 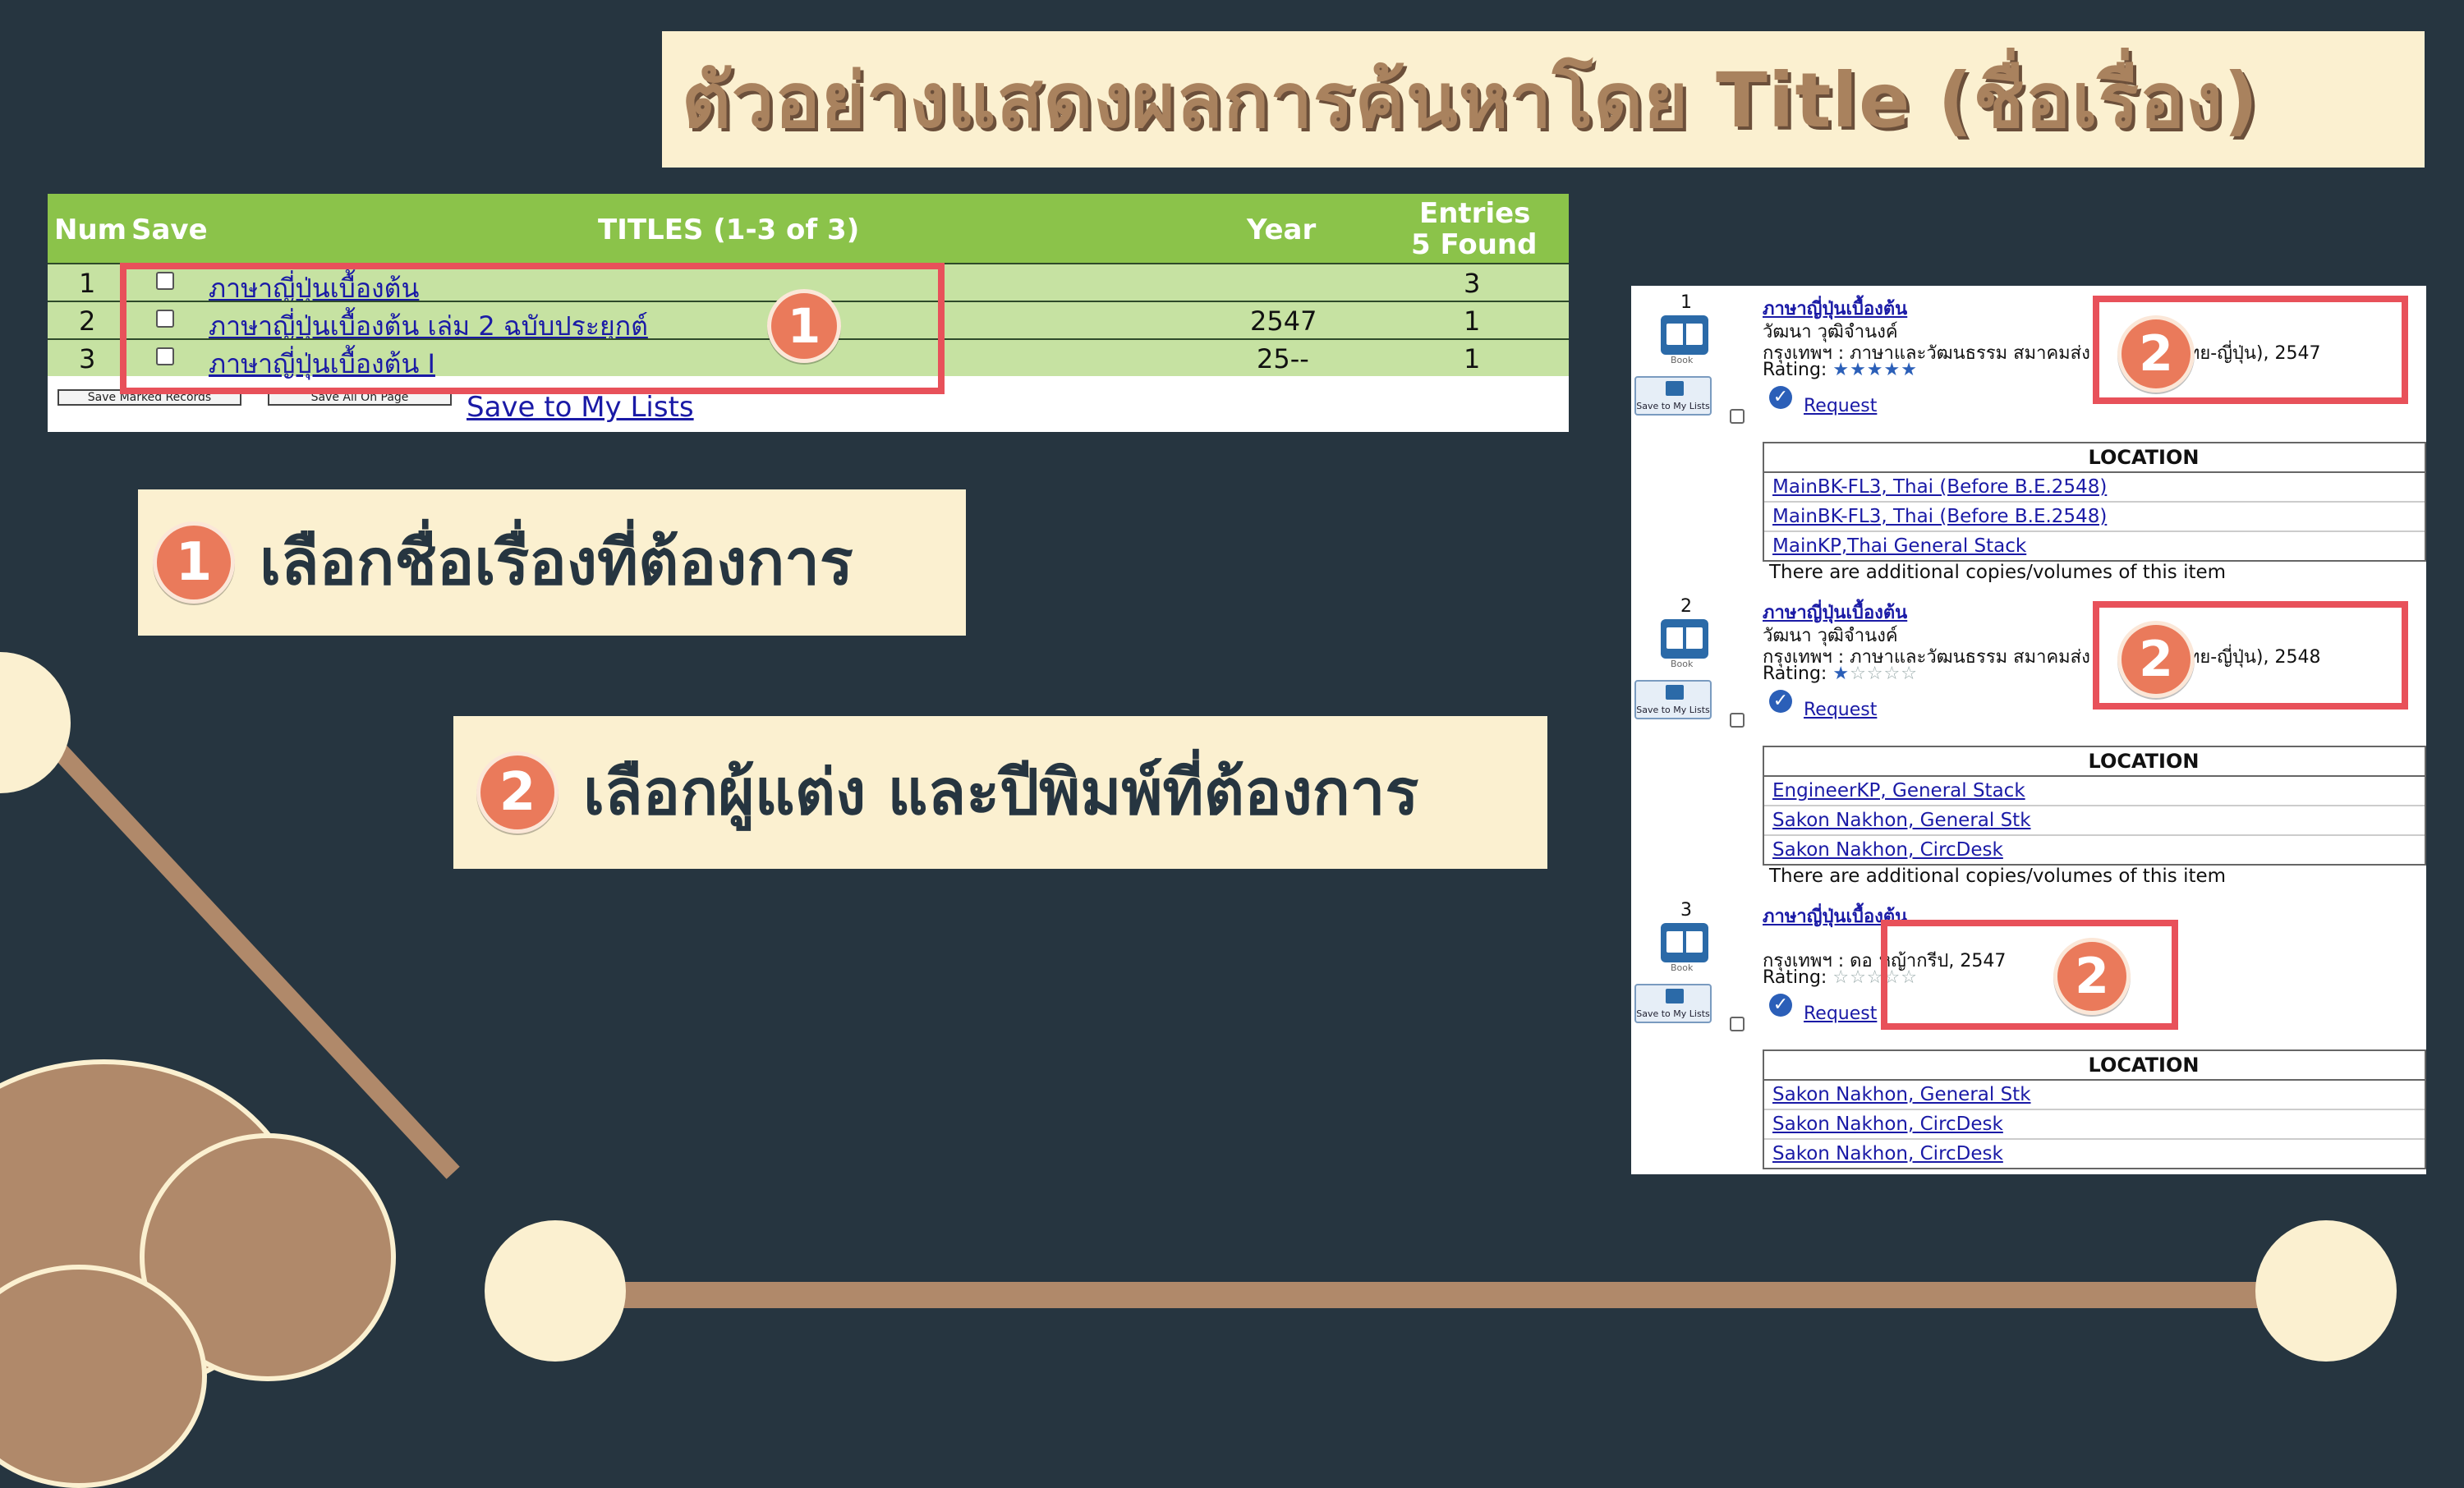 What do you see at coordinates (1686, 302) in the screenshot?
I see `record-num: 1` at bounding box center [1686, 302].